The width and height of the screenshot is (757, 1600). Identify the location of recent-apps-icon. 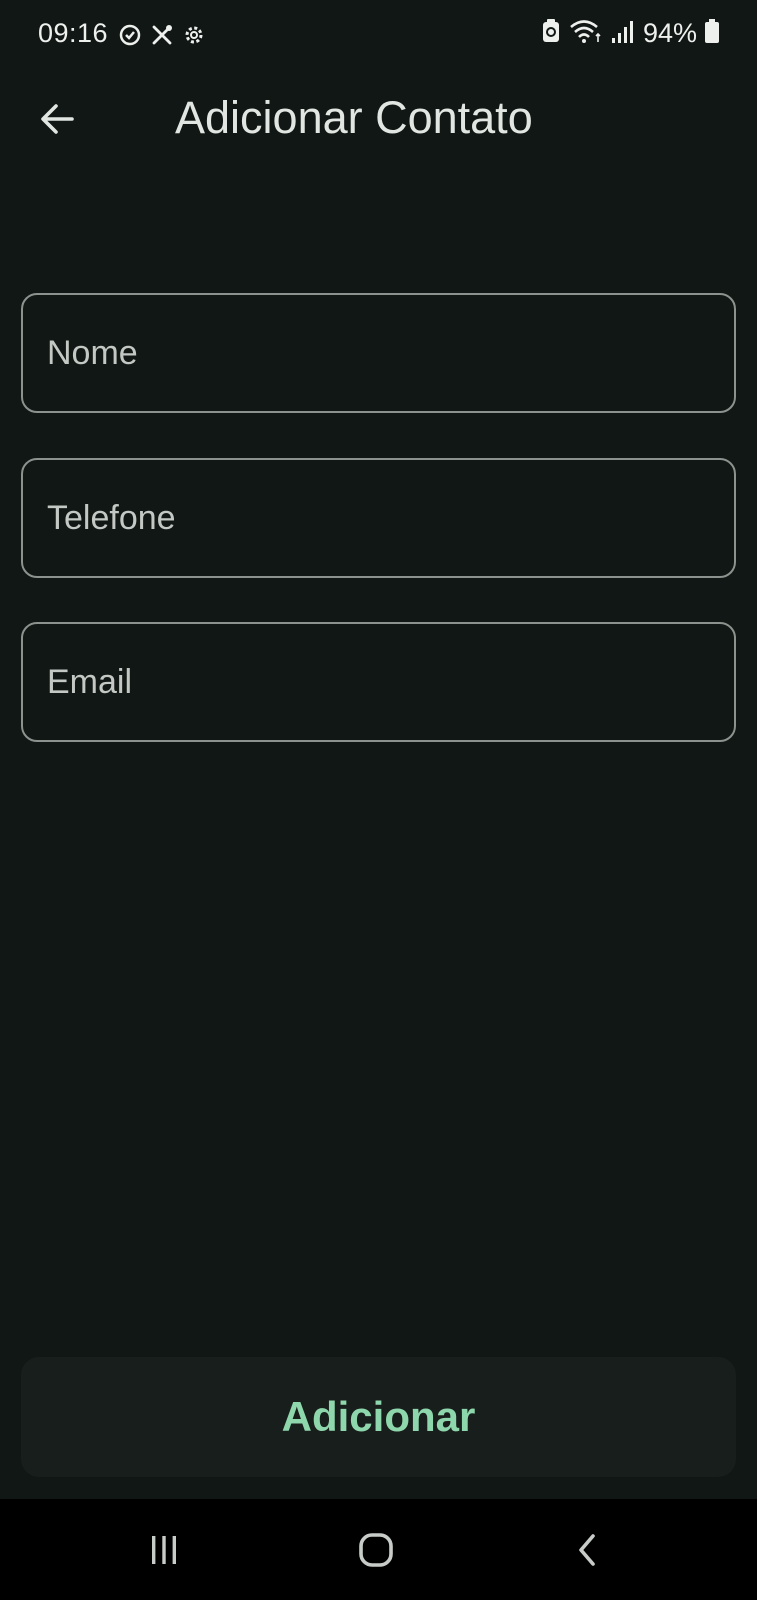
(164, 1549).